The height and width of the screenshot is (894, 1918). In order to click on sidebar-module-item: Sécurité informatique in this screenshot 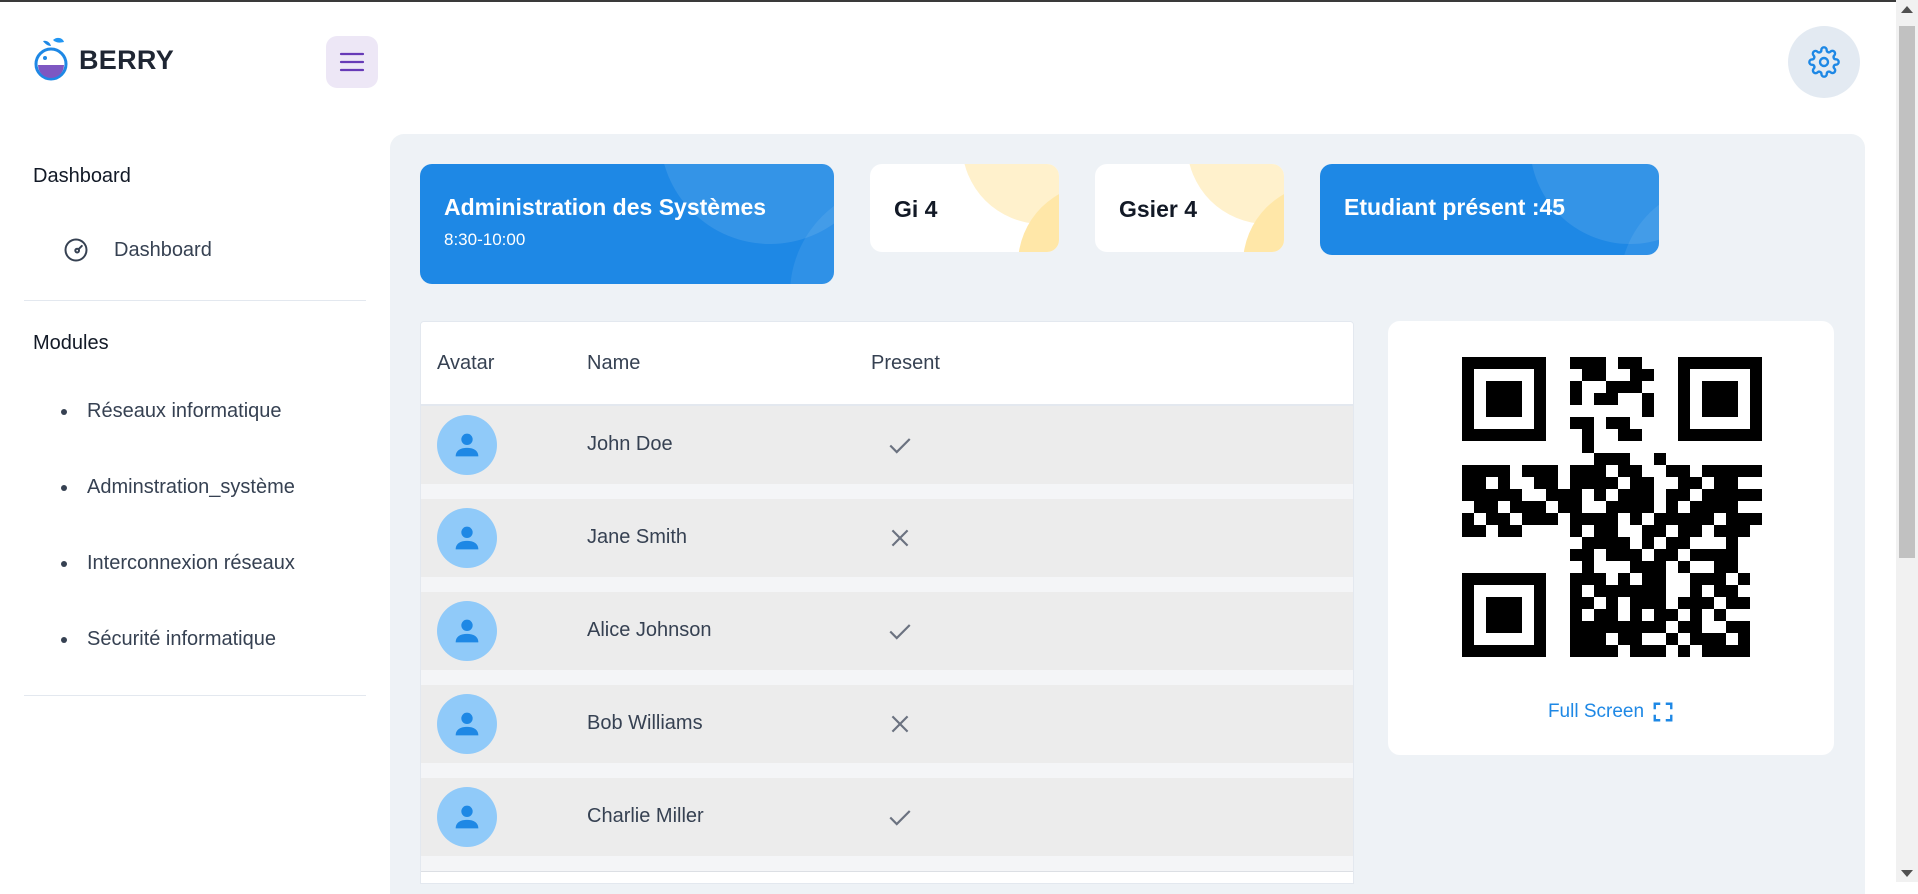, I will do `click(195, 639)`.